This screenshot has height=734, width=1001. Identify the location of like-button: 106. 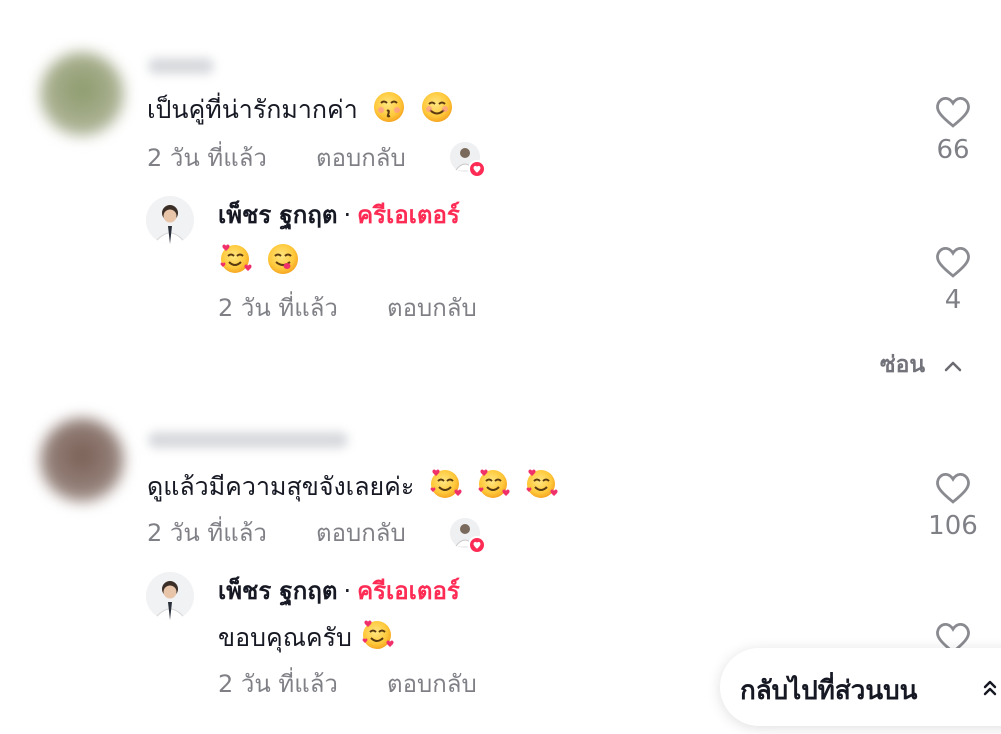
(953, 507).